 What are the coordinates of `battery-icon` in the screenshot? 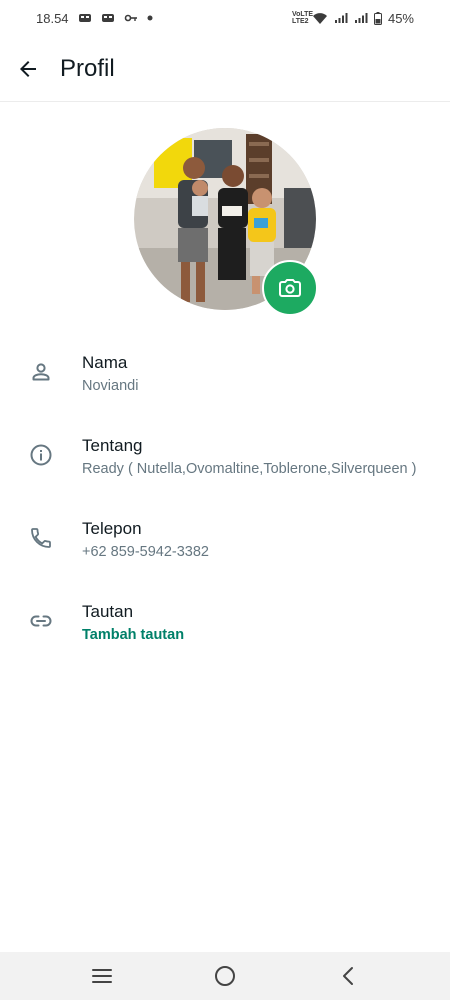 It's located at (377, 18).